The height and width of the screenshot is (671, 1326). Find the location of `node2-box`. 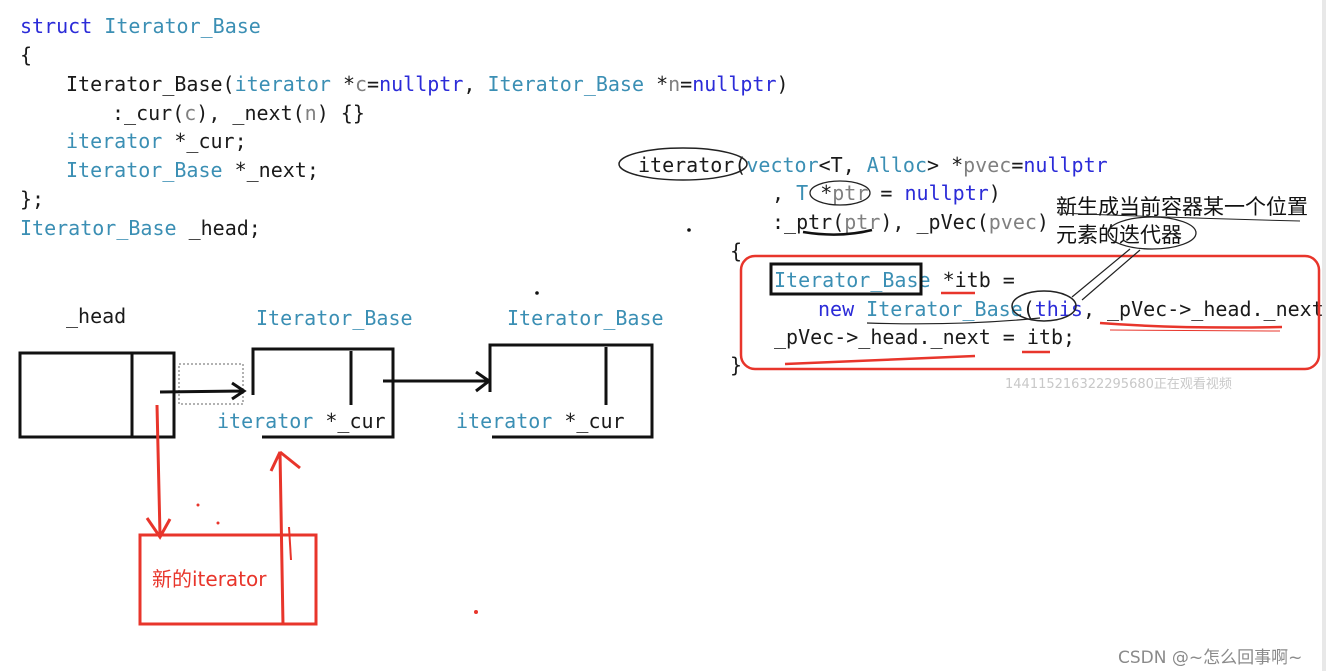

node2-box is located at coordinates (571, 391).